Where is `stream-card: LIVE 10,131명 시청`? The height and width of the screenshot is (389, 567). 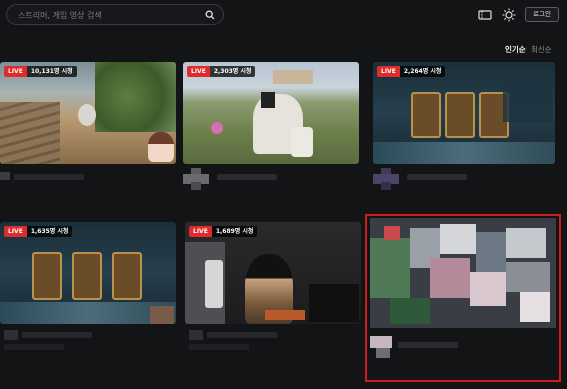 stream-card: LIVE 10,131명 시청 is located at coordinates (89, 122).